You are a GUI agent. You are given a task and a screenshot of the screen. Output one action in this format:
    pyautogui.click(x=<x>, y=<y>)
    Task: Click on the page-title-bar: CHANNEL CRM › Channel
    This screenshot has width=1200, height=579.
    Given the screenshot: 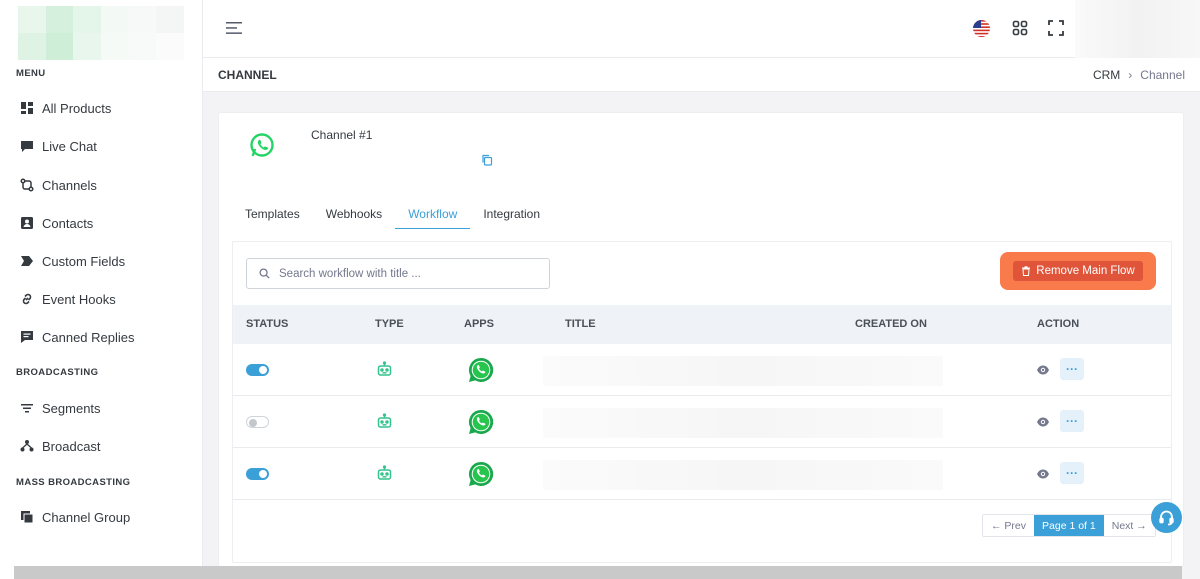 What is the action you would take?
    pyautogui.click(x=701, y=75)
    